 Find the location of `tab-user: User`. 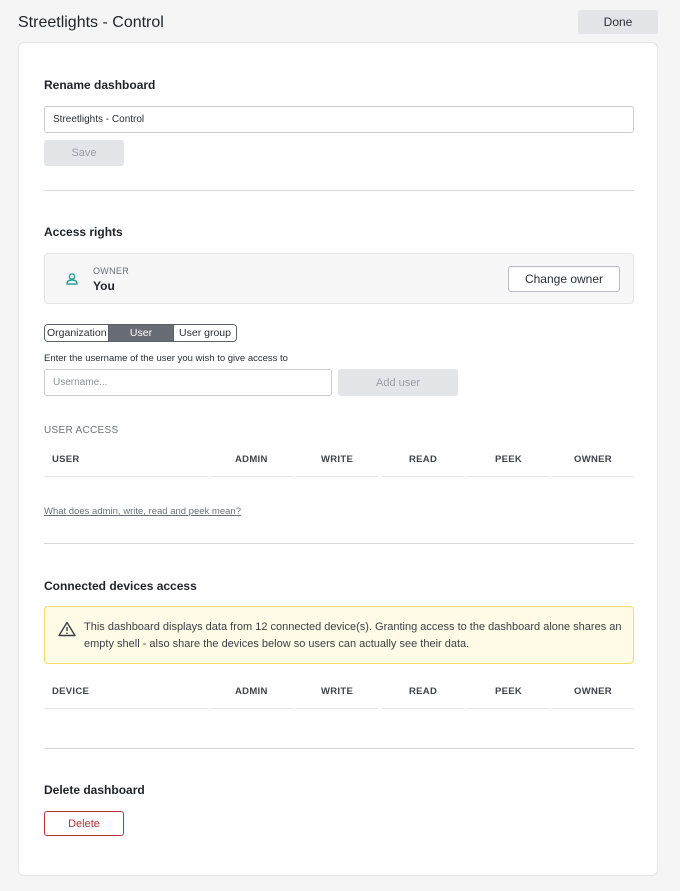

tab-user: User is located at coordinates (141, 333).